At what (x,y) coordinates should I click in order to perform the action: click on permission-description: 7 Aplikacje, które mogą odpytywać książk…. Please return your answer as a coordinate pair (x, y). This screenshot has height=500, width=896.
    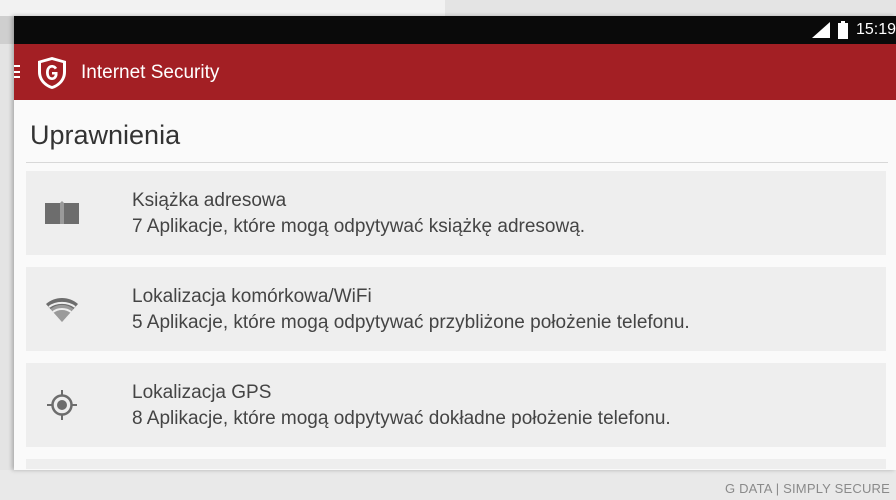
    Looking at the image, I should click on (359, 226).